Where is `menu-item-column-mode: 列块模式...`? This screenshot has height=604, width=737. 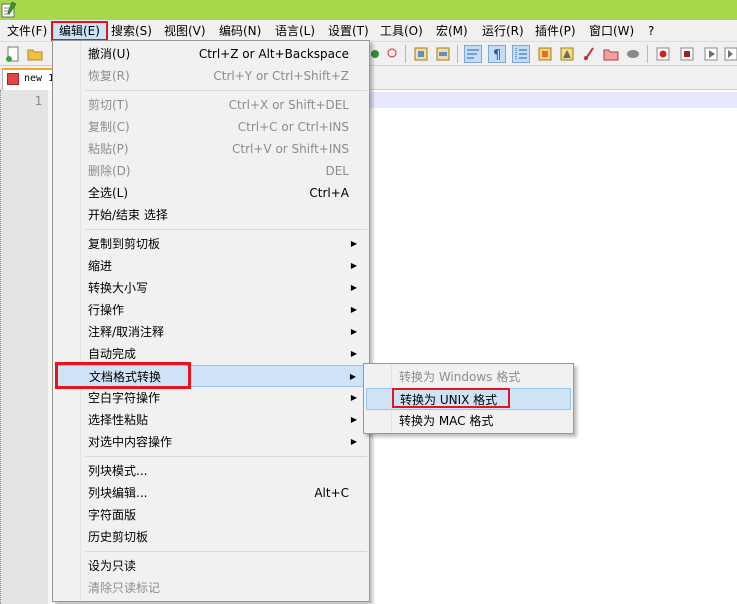
menu-item-column-mode: 列块模式... is located at coordinates (211, 471).